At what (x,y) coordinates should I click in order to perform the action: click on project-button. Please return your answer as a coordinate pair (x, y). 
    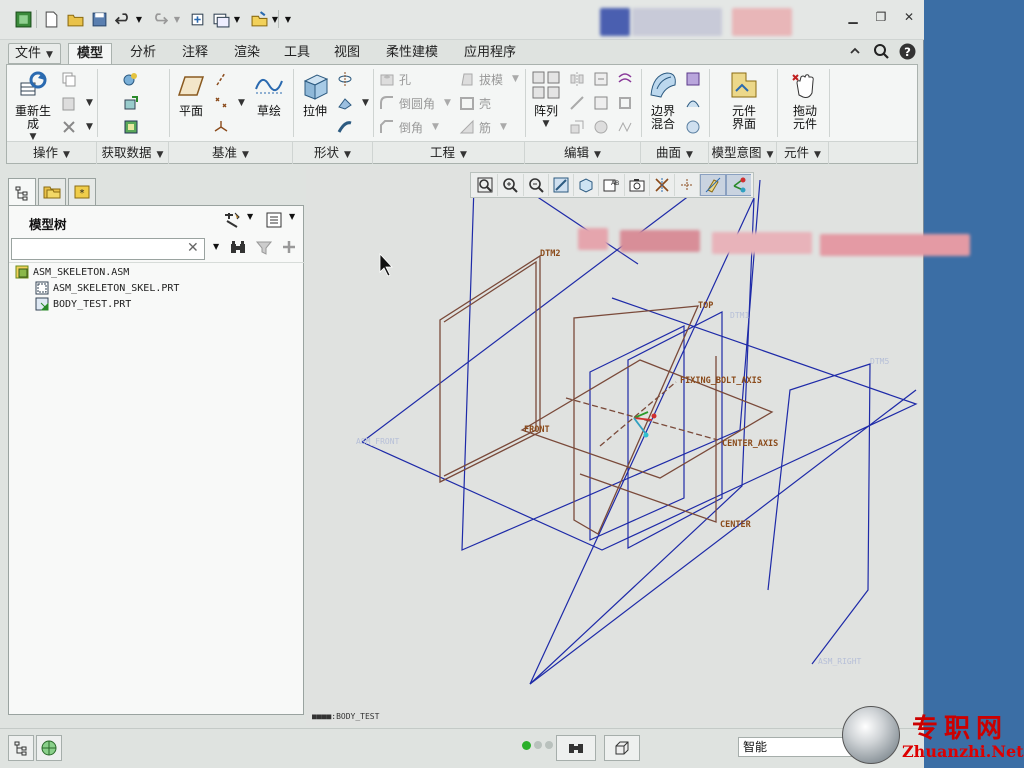
    Looking at the image, I should click on (577, 127).